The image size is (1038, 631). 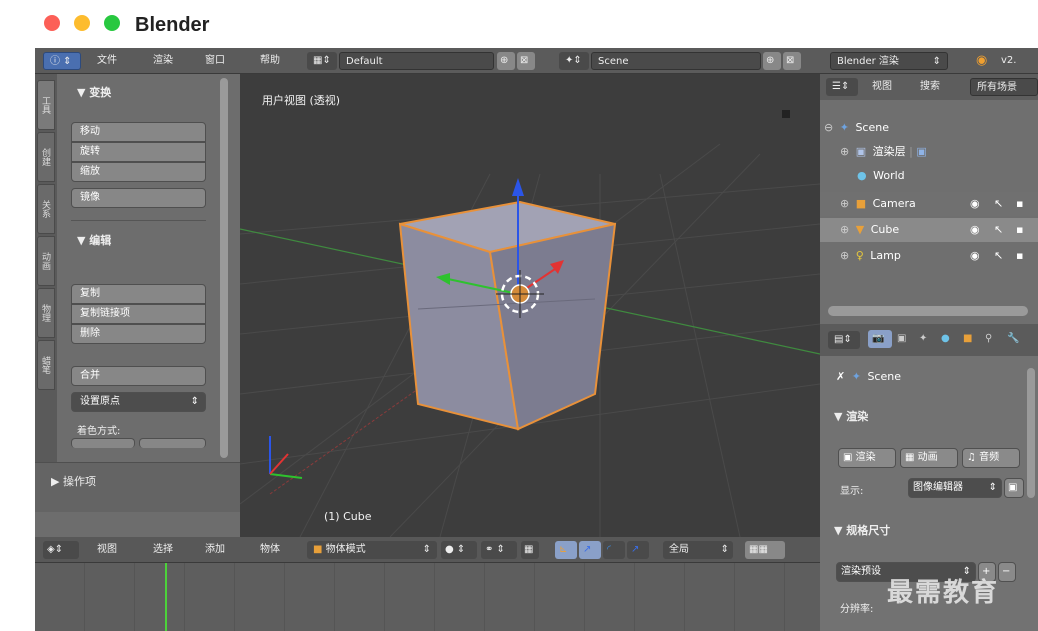 I want to click on menu-add: 添加, so click(x=215, y=550).